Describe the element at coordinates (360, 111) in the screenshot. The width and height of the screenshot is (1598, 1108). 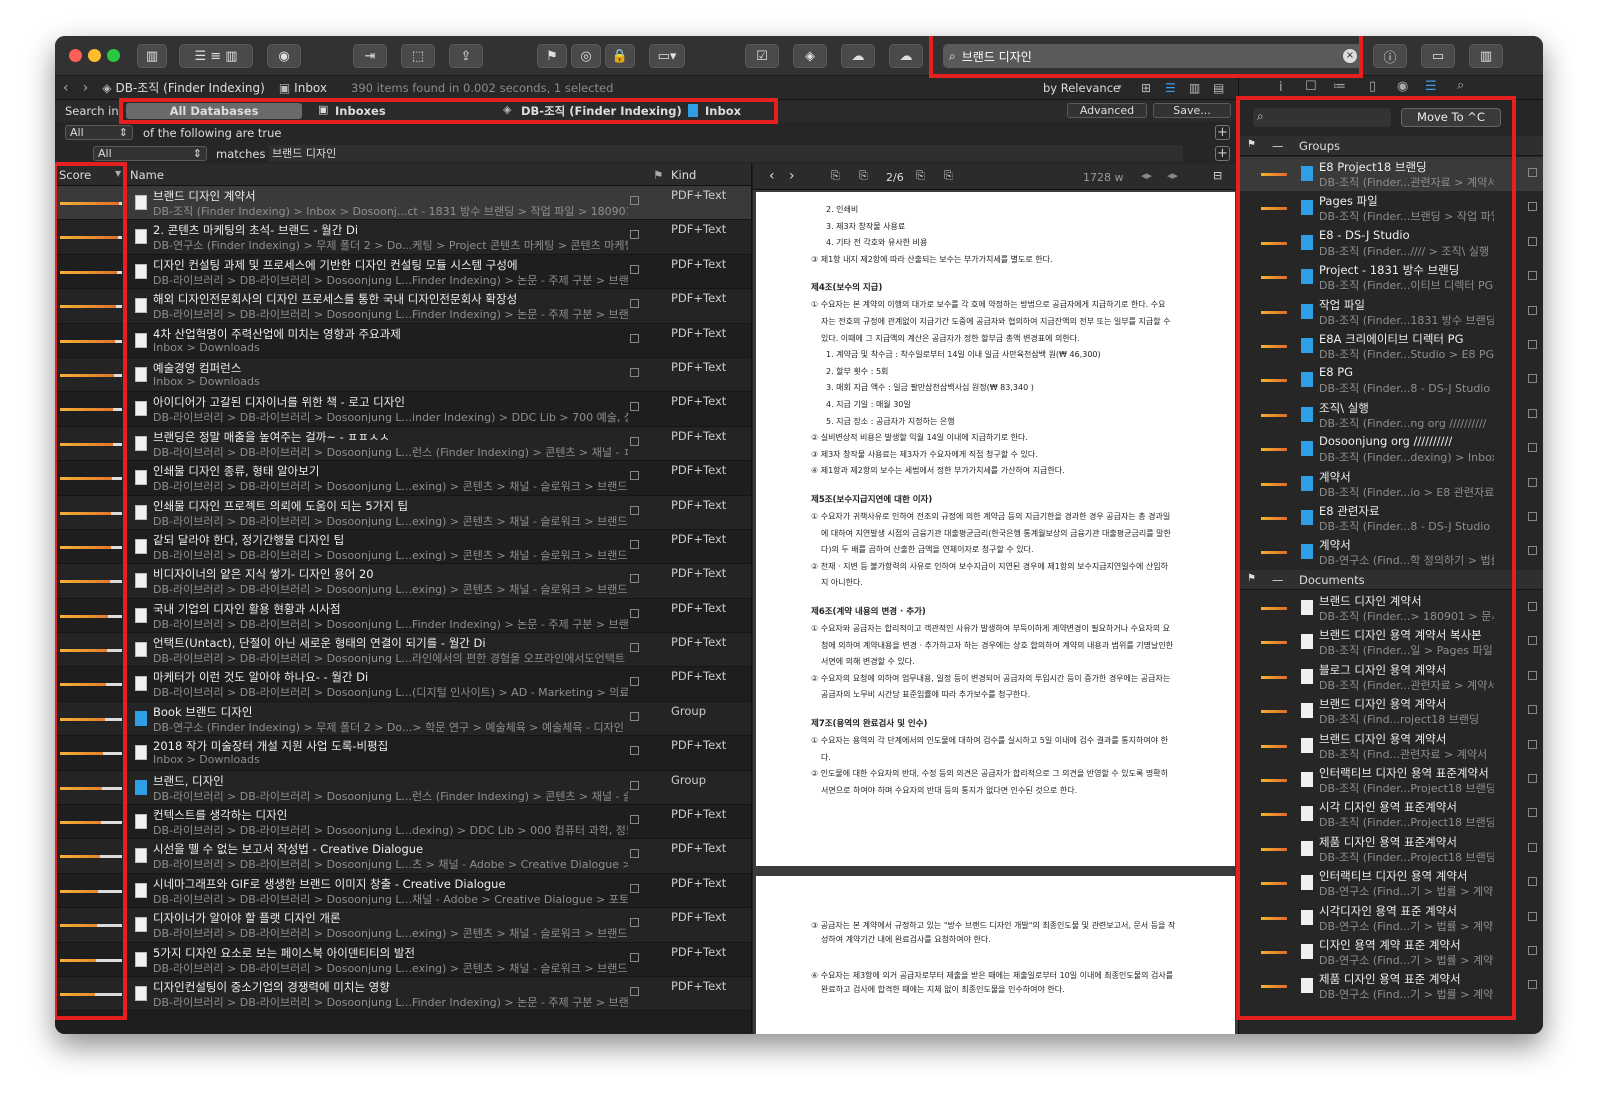
I see `scope-inboxes: Inboxes` at that location.